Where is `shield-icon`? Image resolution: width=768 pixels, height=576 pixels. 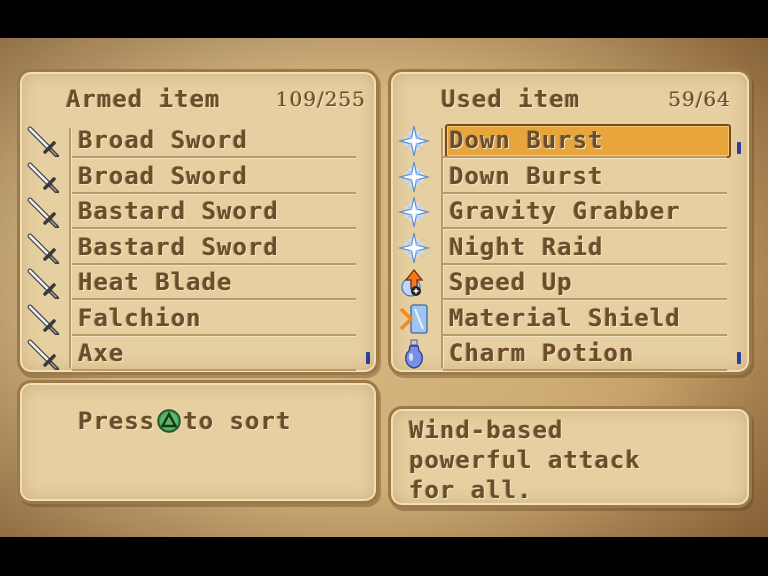 shield-icon is located at coordinates (414, 319).